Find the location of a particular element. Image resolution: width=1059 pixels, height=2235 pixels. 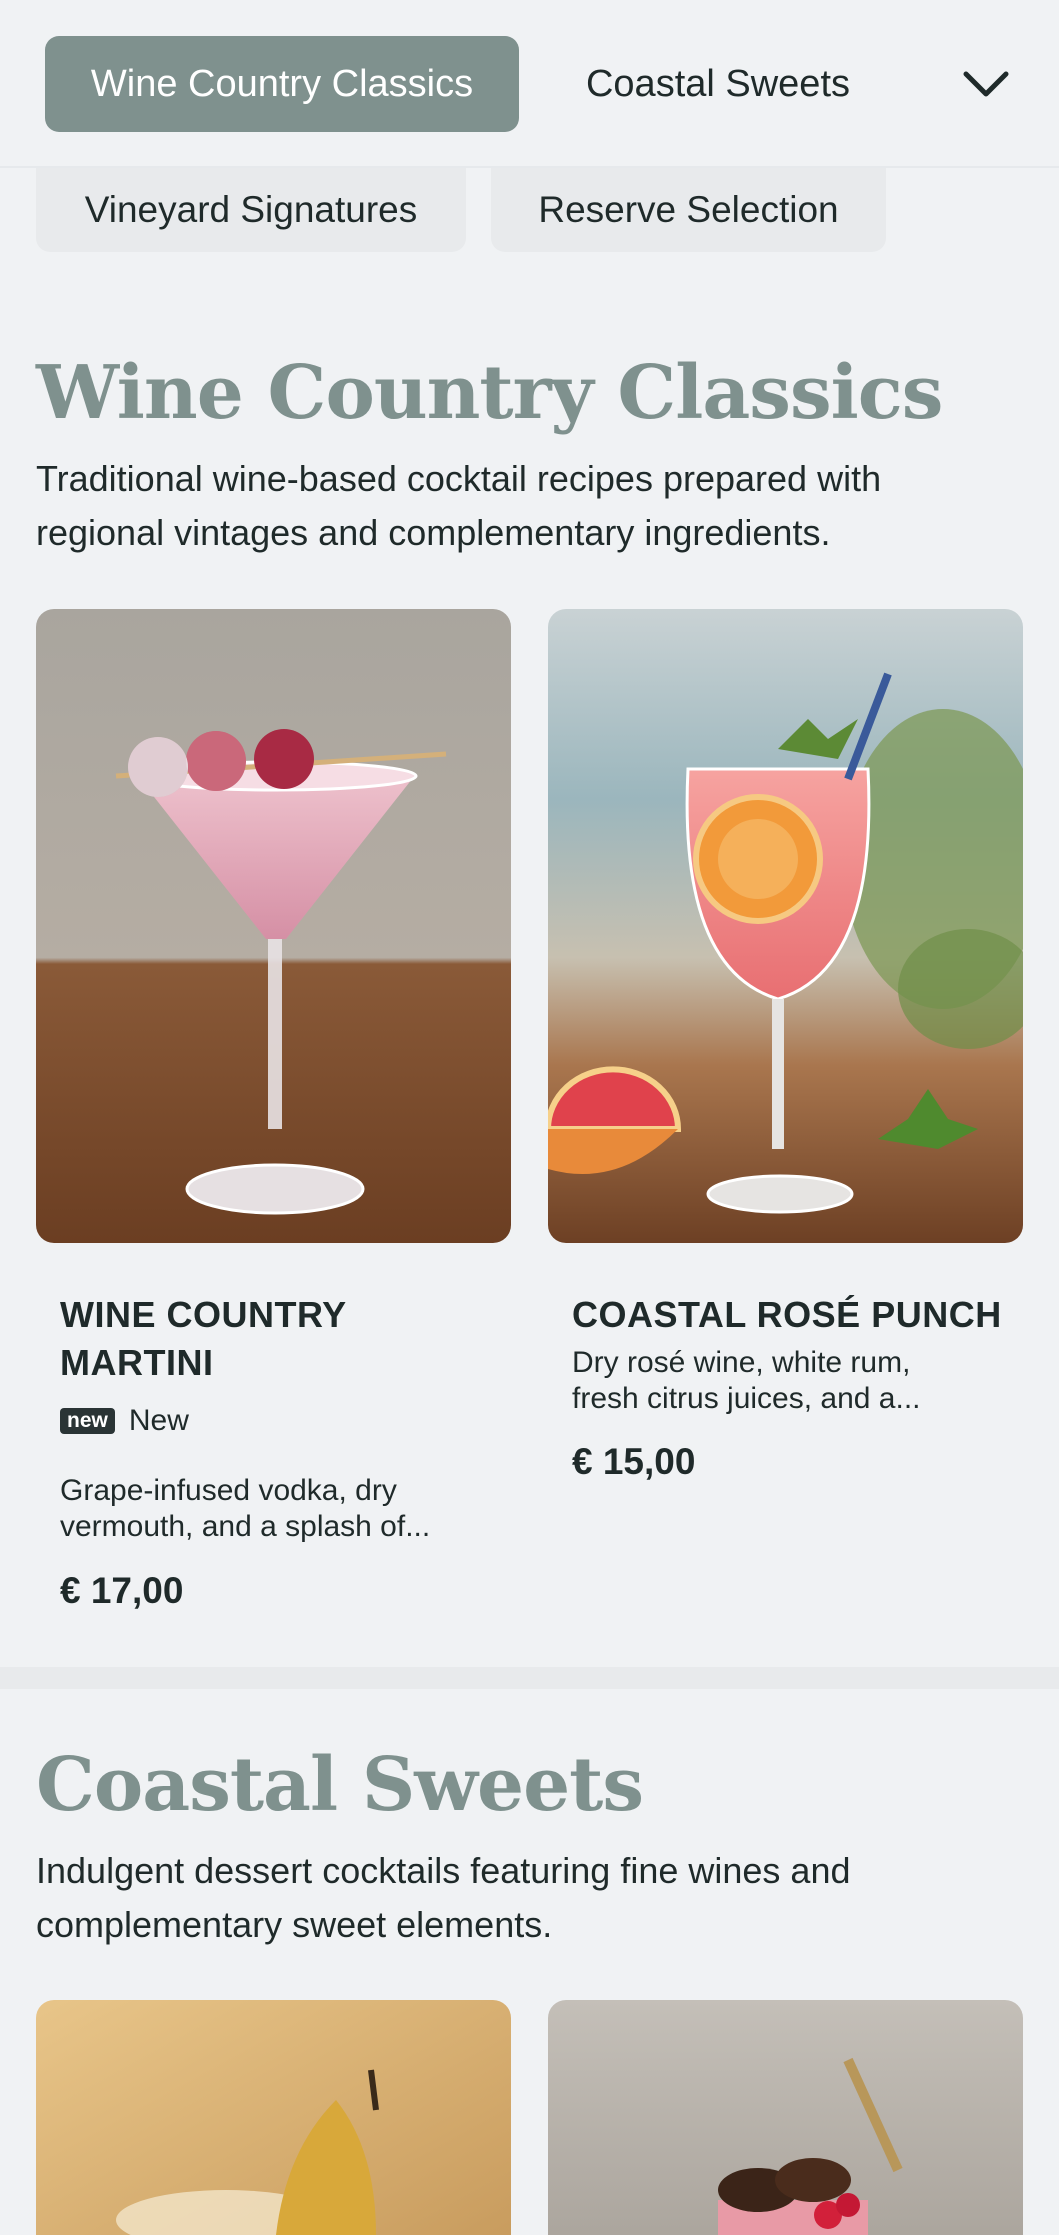

section-divider is located at coordinates (529, 1678).